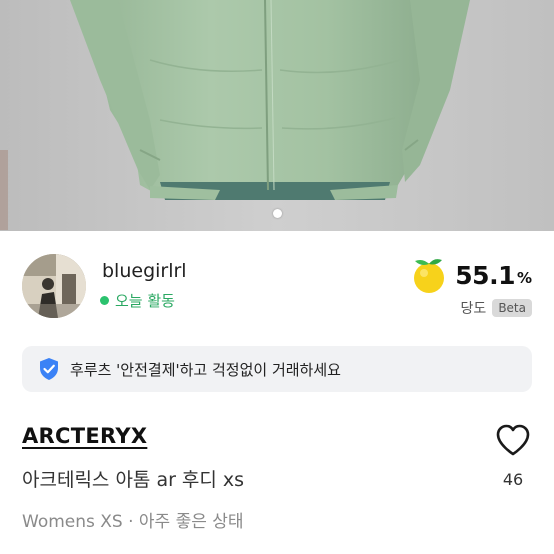 The width and height of the screenshot is (554, 554). Describe the element at coordinates (49, 369) in the screenshot. I see `shield-check-icon` at that location.